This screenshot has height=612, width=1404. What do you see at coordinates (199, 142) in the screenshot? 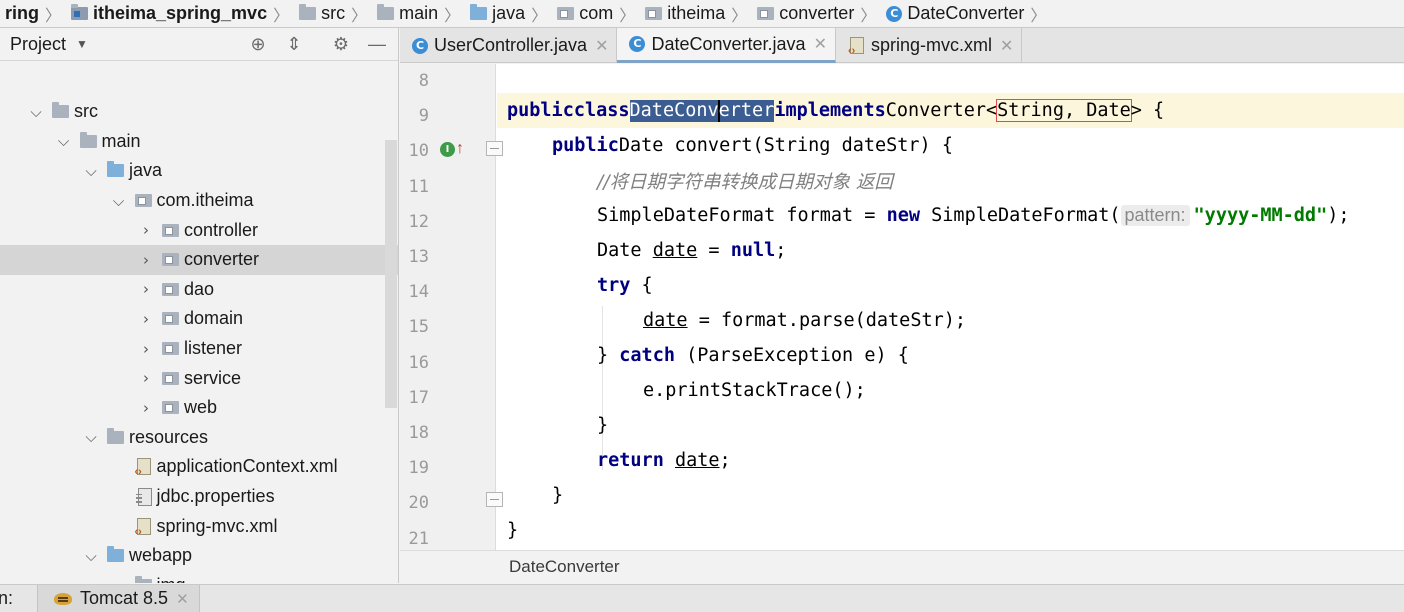
I see `tree-item-main: ⌵ main` at bounding box center [199, 142].